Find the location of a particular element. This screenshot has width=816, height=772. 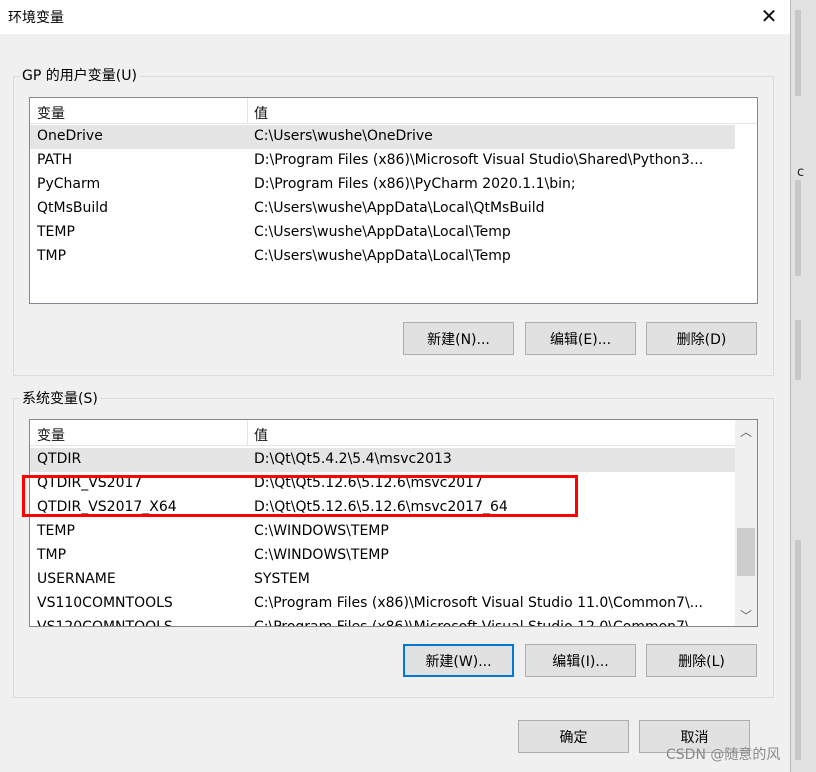

row-value: D:\Qt\Qt5.12.6\5.12.6\msvc2017_64 is located at coordinates (381, 507).